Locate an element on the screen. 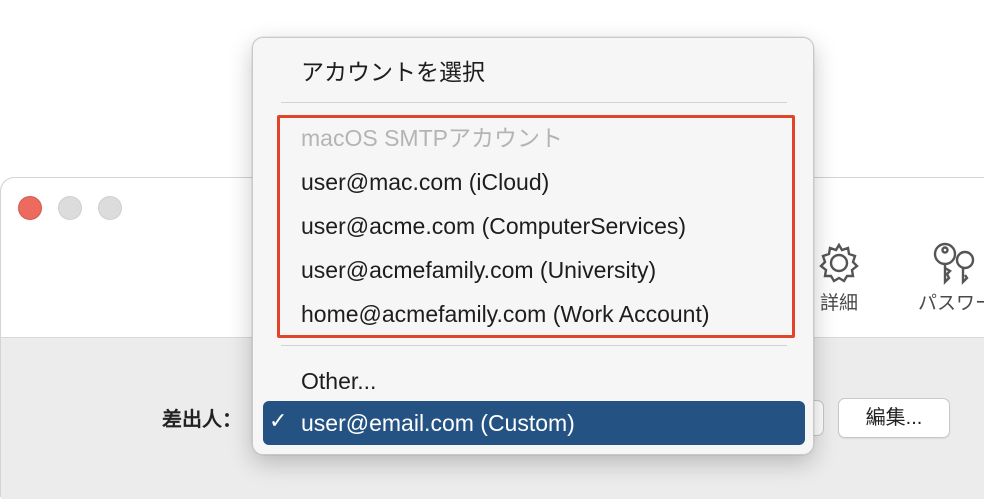  key-icon is located at coordinates (954, 263).